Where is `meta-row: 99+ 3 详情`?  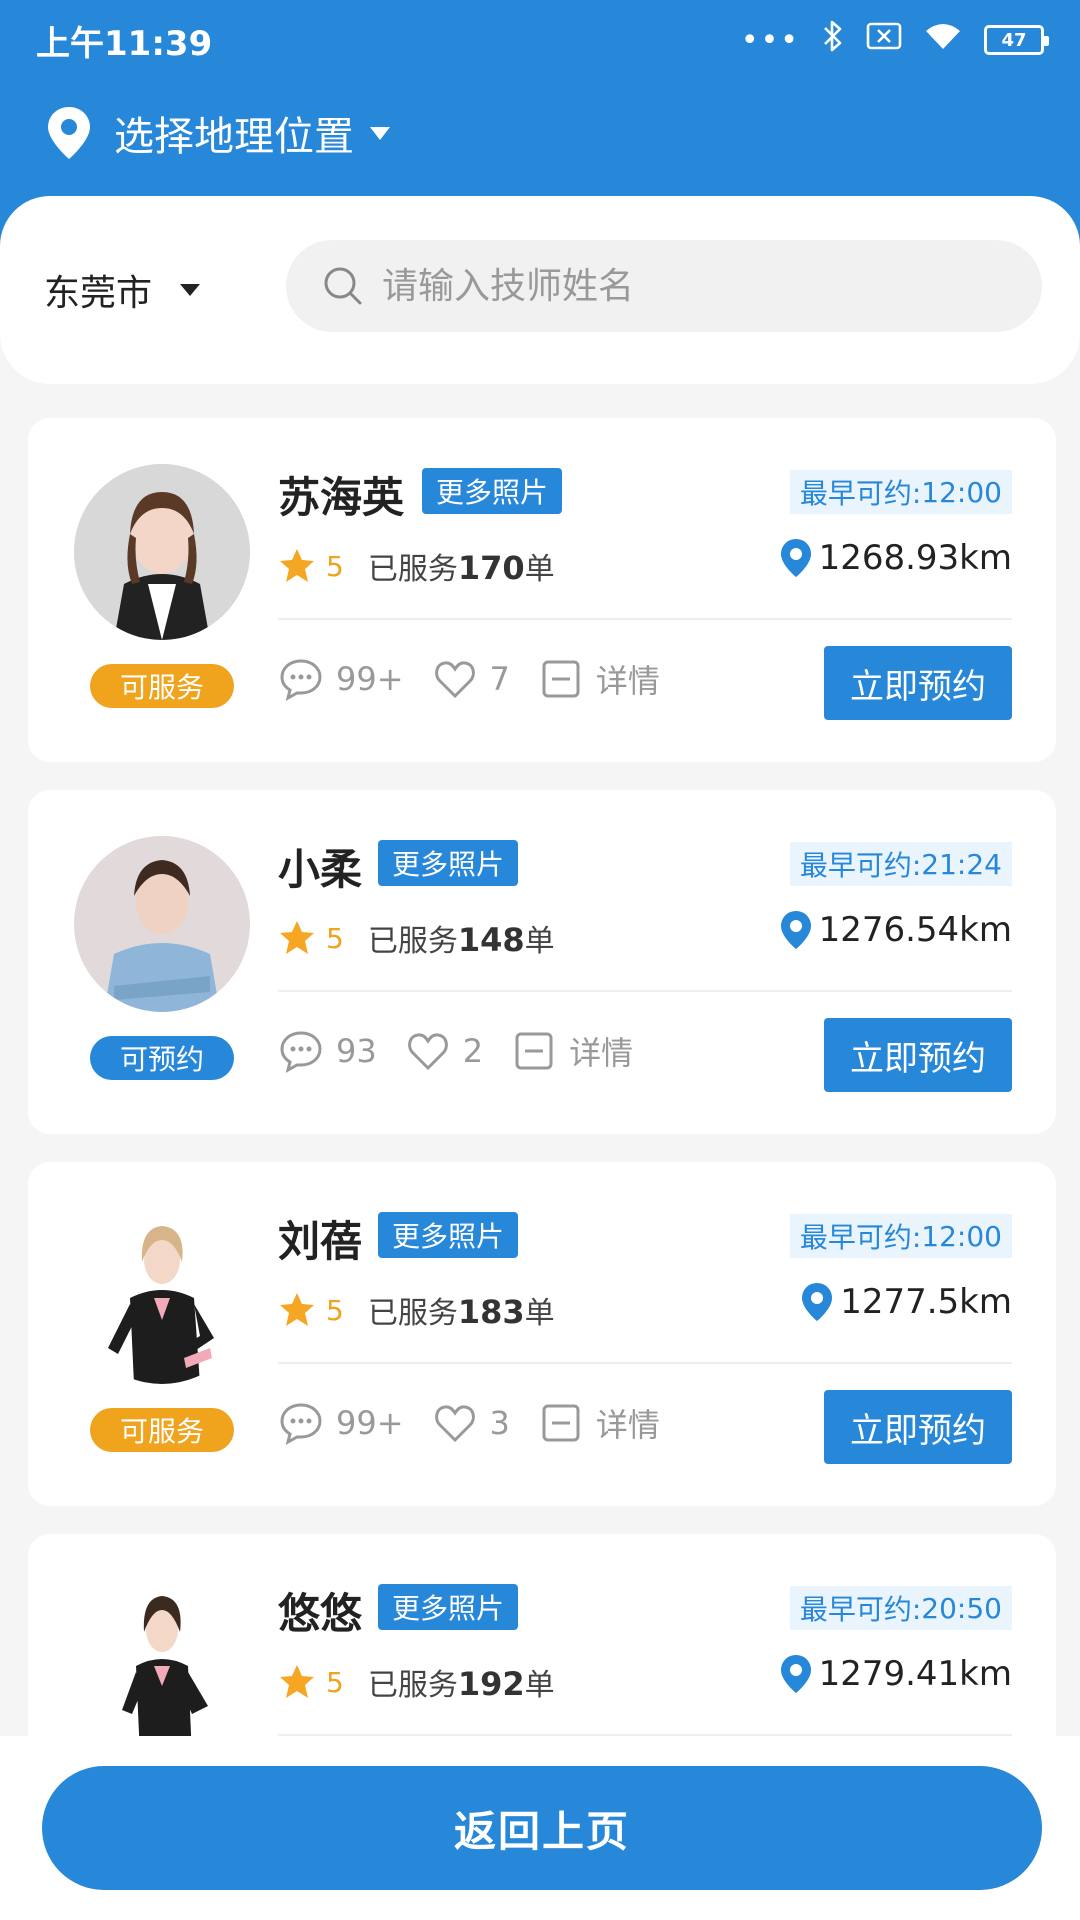 meta-row: 99+ 3 详情 is located at coordinates (483, 1423).